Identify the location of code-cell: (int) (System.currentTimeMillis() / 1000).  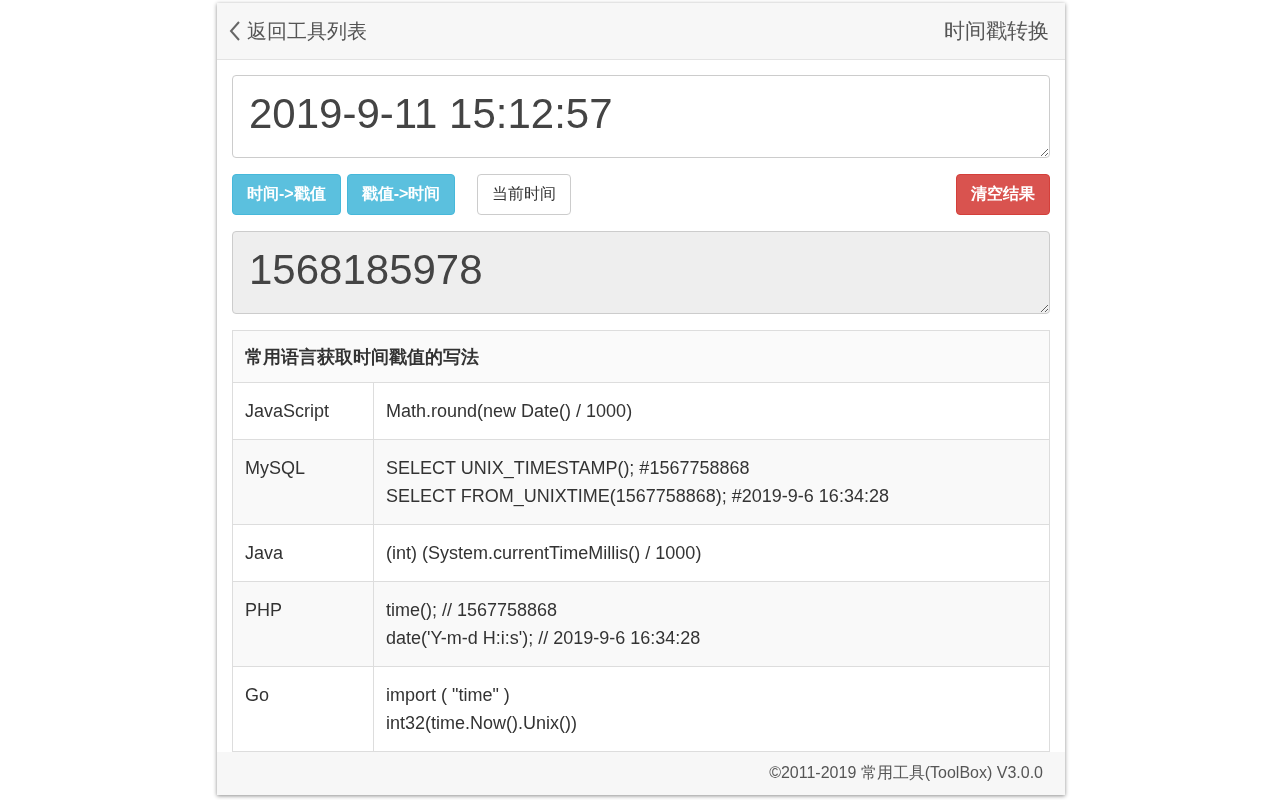
(711, 553).